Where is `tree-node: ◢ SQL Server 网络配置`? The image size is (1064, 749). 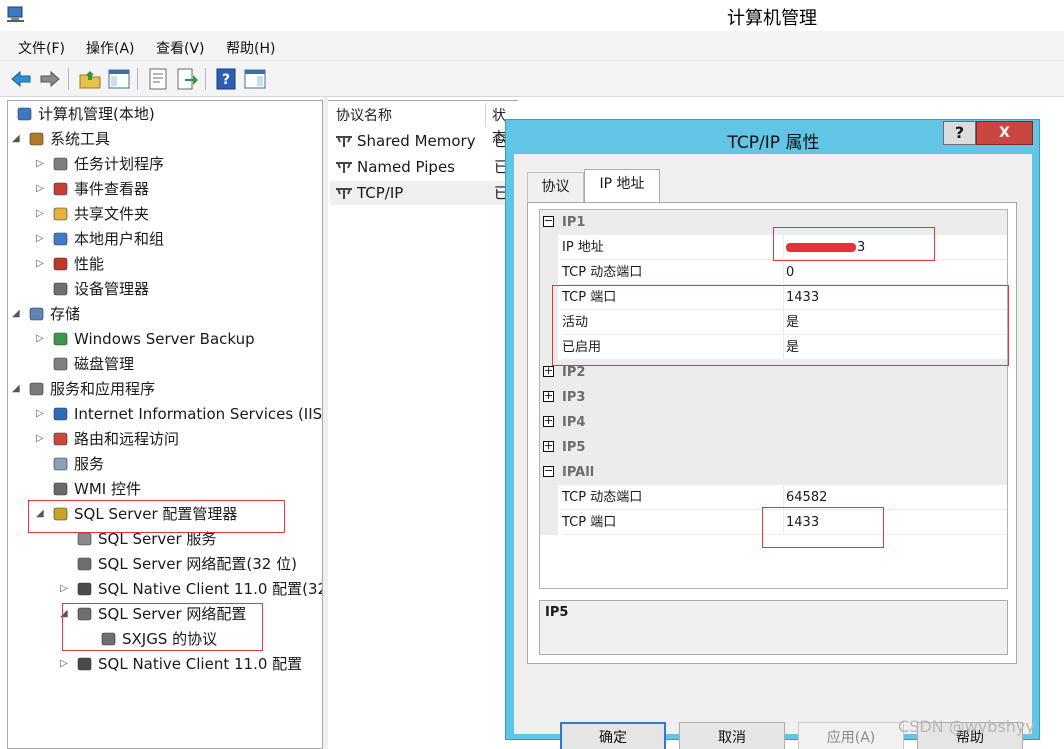
tree-node: ◢ SQL Server 网络配置 is located at coordinates (165, 614).